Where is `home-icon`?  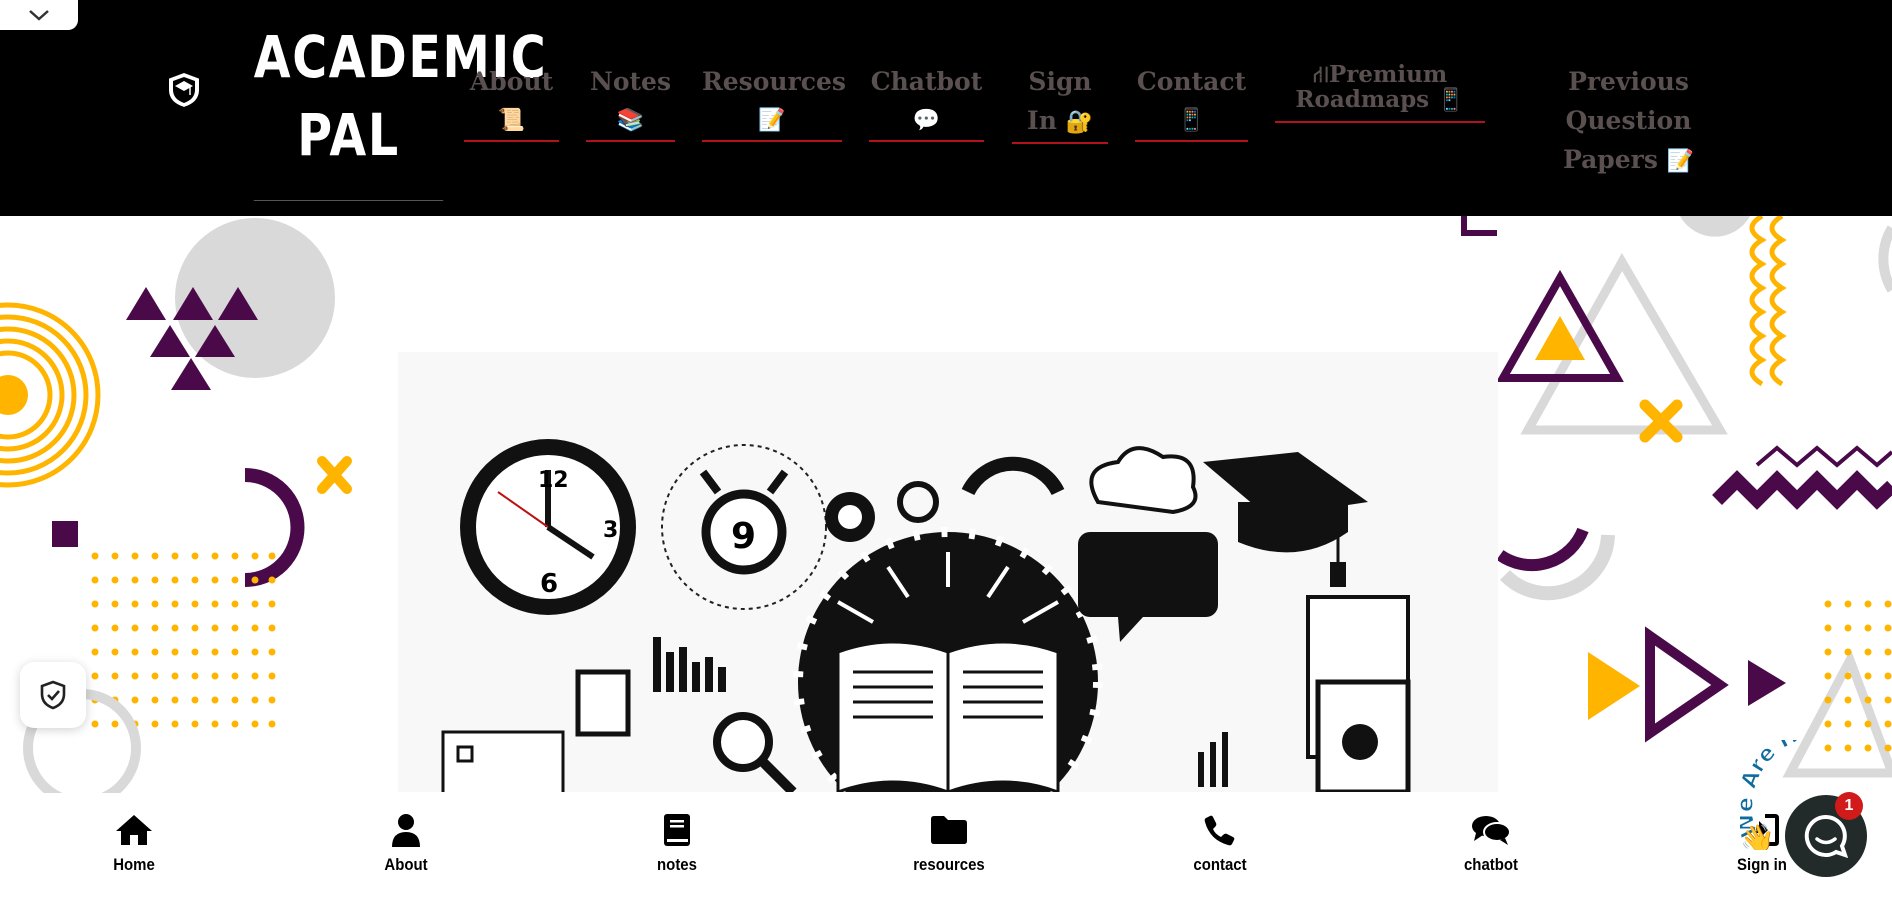 home-icon is located at coordinates (134, 830).